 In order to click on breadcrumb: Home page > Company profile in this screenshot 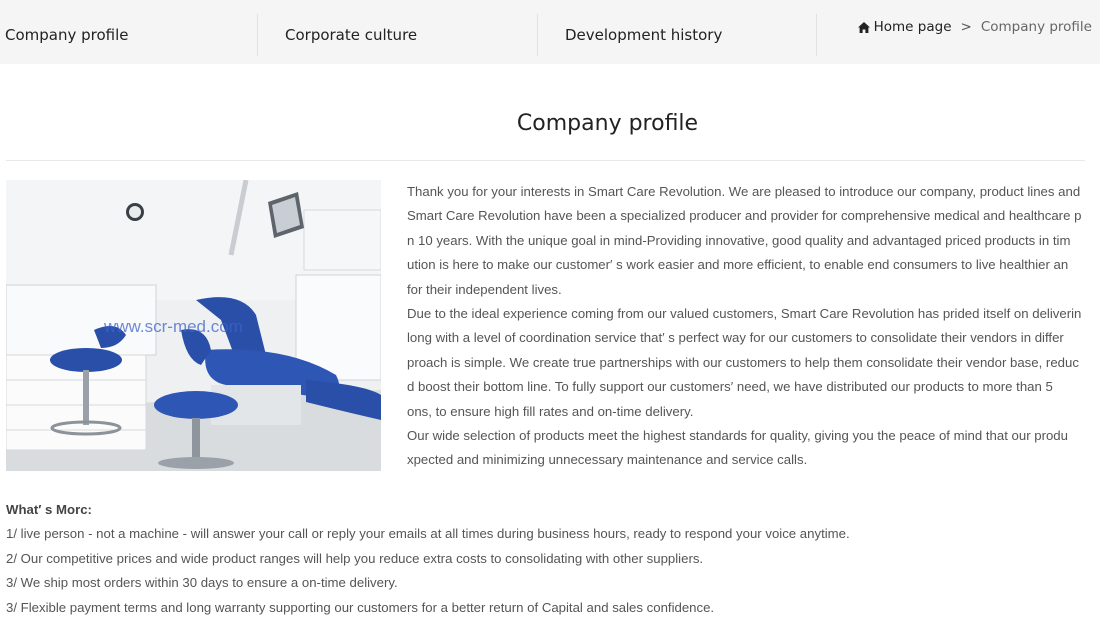, I will do `click(974, 27)`.